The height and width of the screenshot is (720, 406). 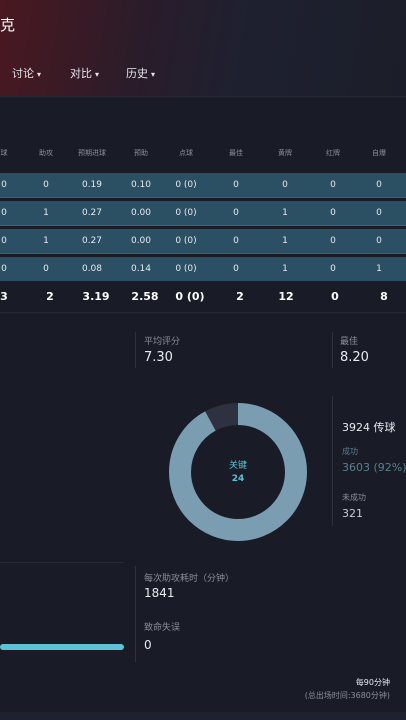 What do you see at coordinates (237, 466) in the screenshot?
I see `donut-center-label: 关键` at bounding box center [237, 466].